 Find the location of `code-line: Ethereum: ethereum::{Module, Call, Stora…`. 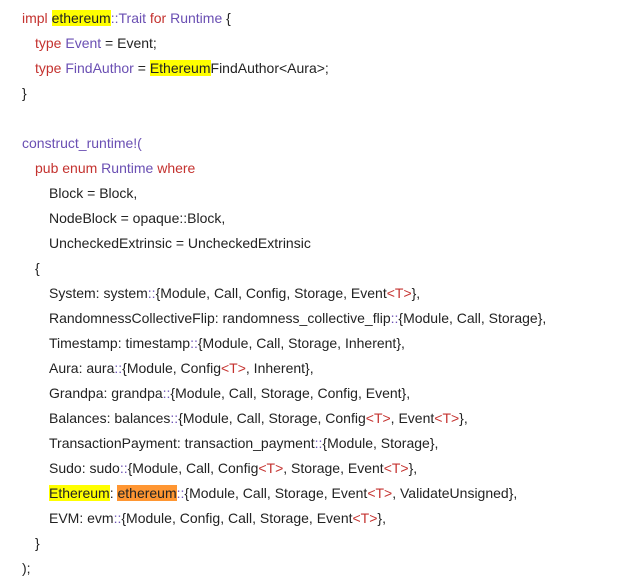

code-line: Ethereum: ethereum::{Module, Call, Stora… is located at coordinates (283, 493).